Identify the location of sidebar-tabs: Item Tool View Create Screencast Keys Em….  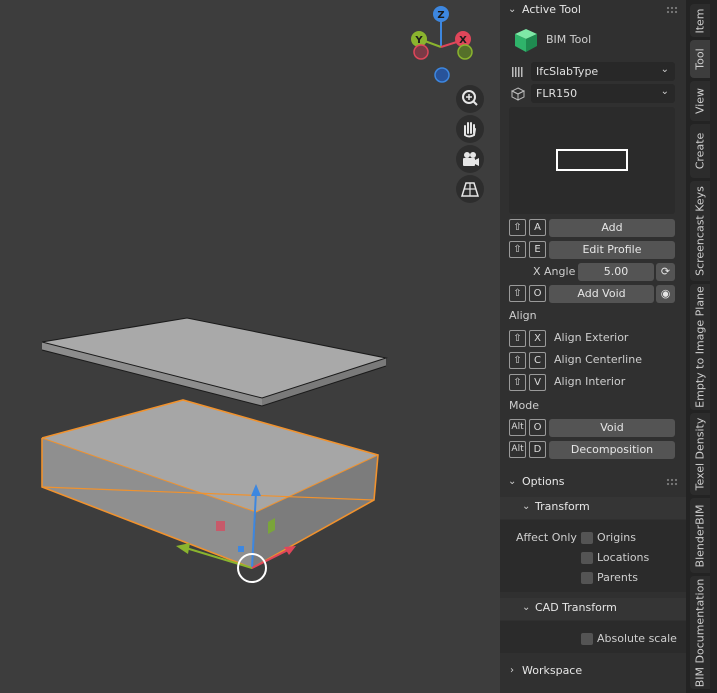
(701, 346).